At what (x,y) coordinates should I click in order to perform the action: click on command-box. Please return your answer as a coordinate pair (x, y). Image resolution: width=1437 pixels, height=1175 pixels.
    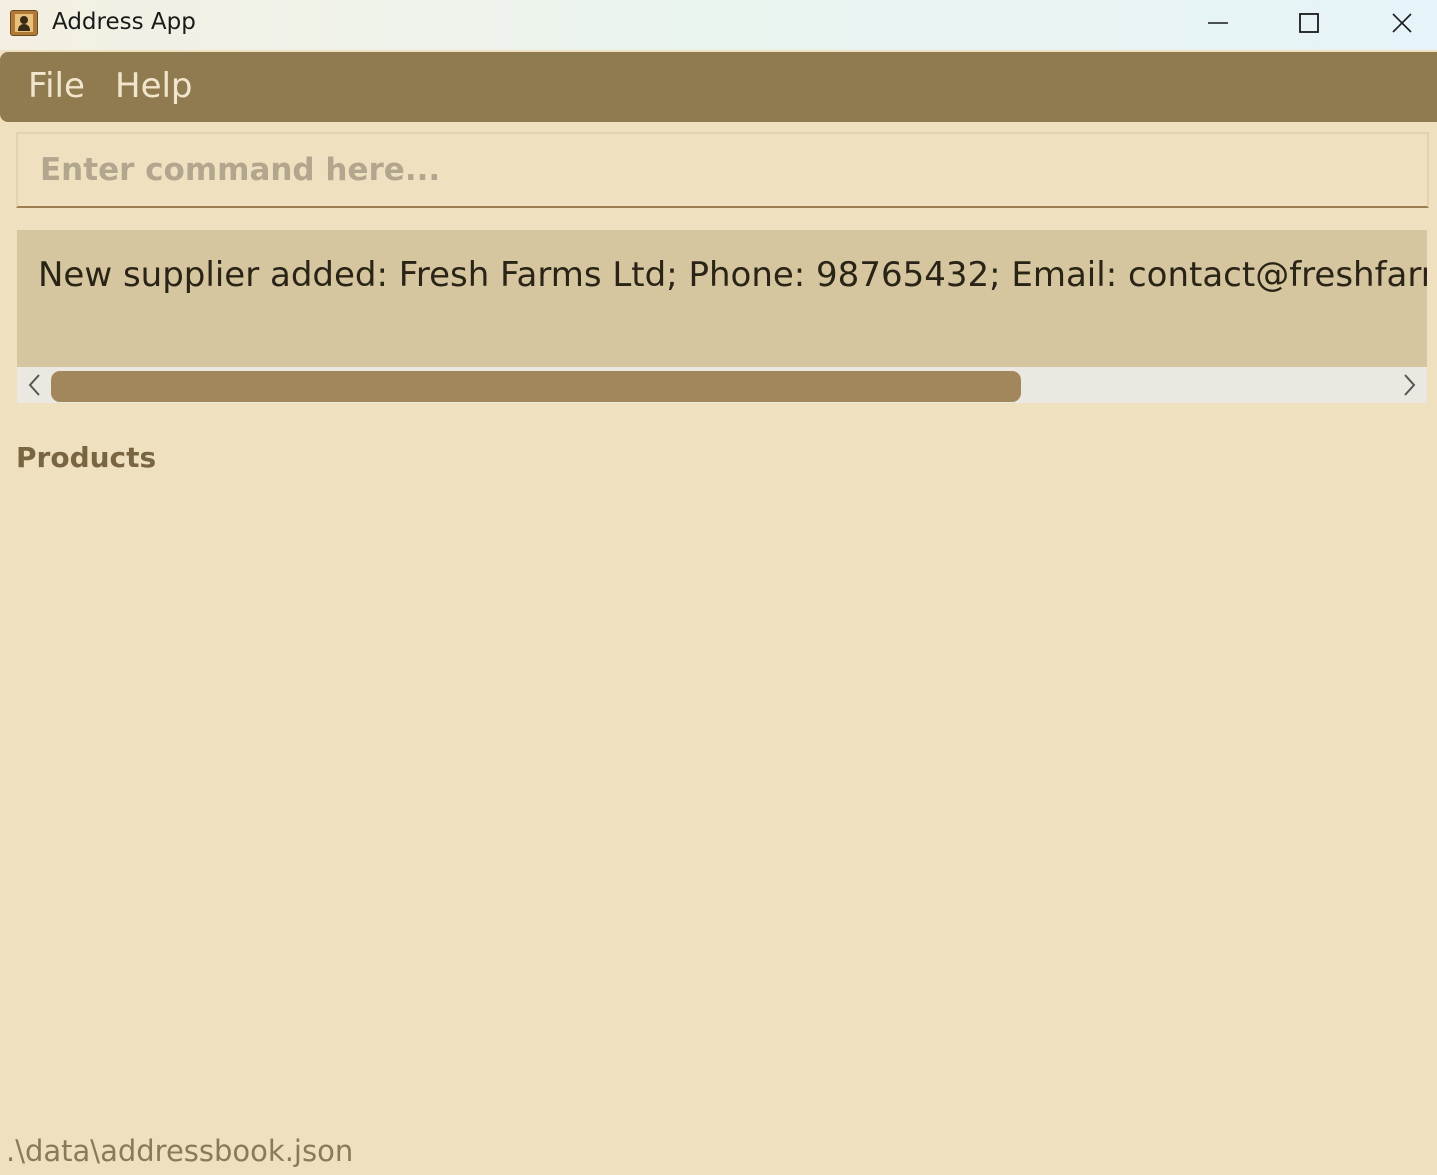
    Looking at the image, I should click on (722, 170).